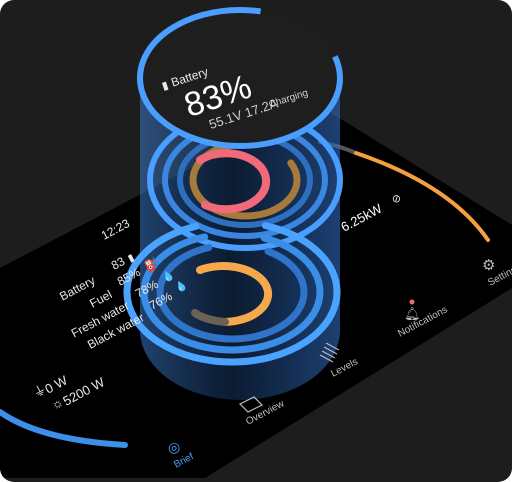 The width and height of the screenshot is (512, 482). What do you see at coordinates (412, 302) in the screenshot?
I see `notification-dot` at bounding box center [412, 302].